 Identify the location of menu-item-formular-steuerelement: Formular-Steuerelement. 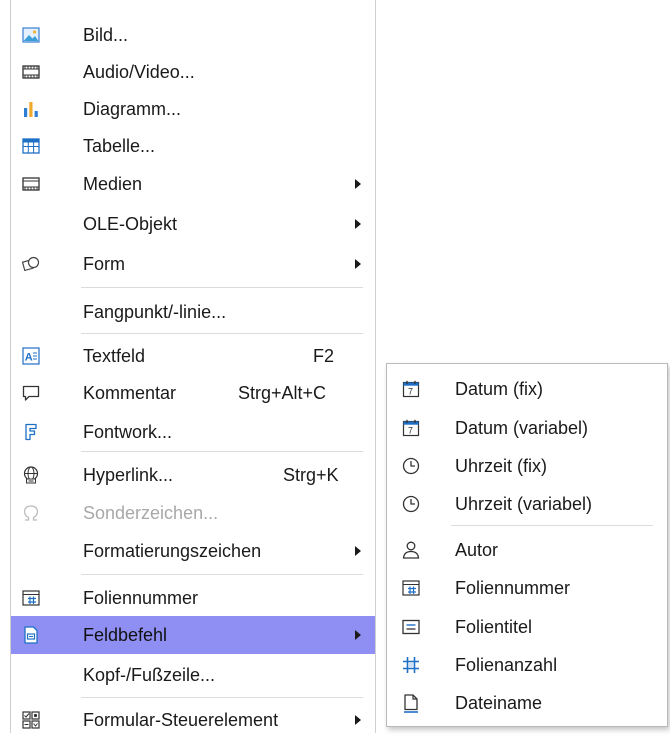
(193, 720).